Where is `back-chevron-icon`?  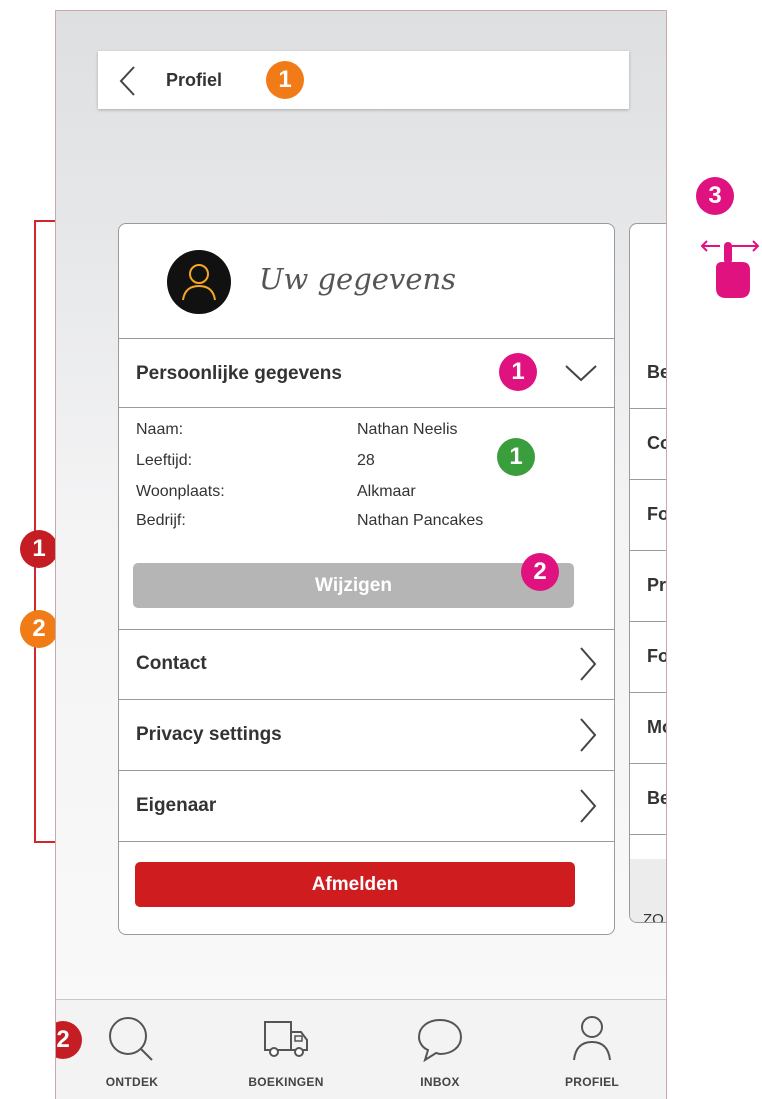
back-chevron-icon is located at coordinates (128, 81).